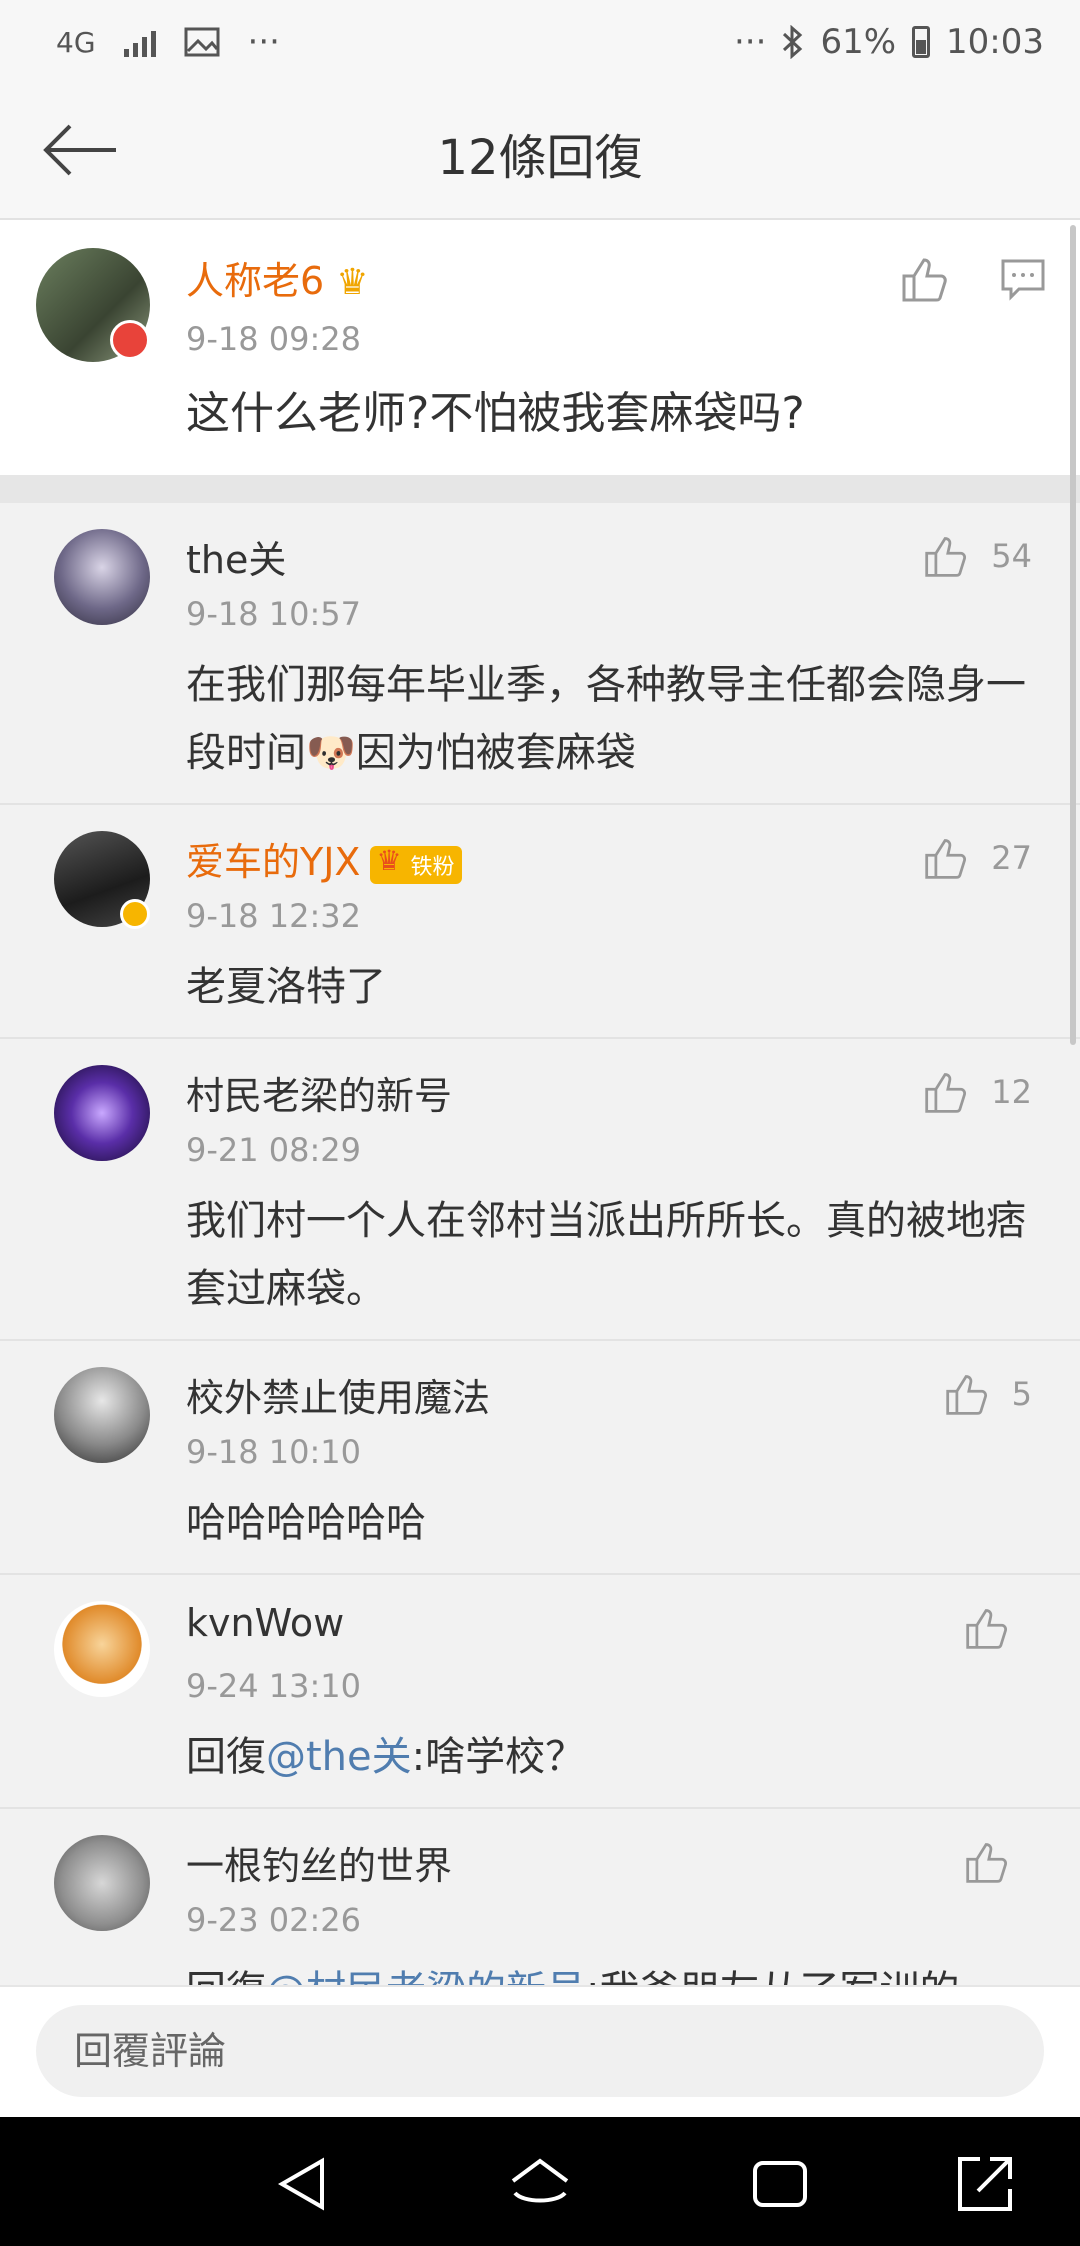 Image resolution: width=1080 pixels, height=2246 pixels. I want to click on comment-text: 我们村一个人在邻村当派出所所长。真的被地痞套过麻袋。, so click(606, 1255).